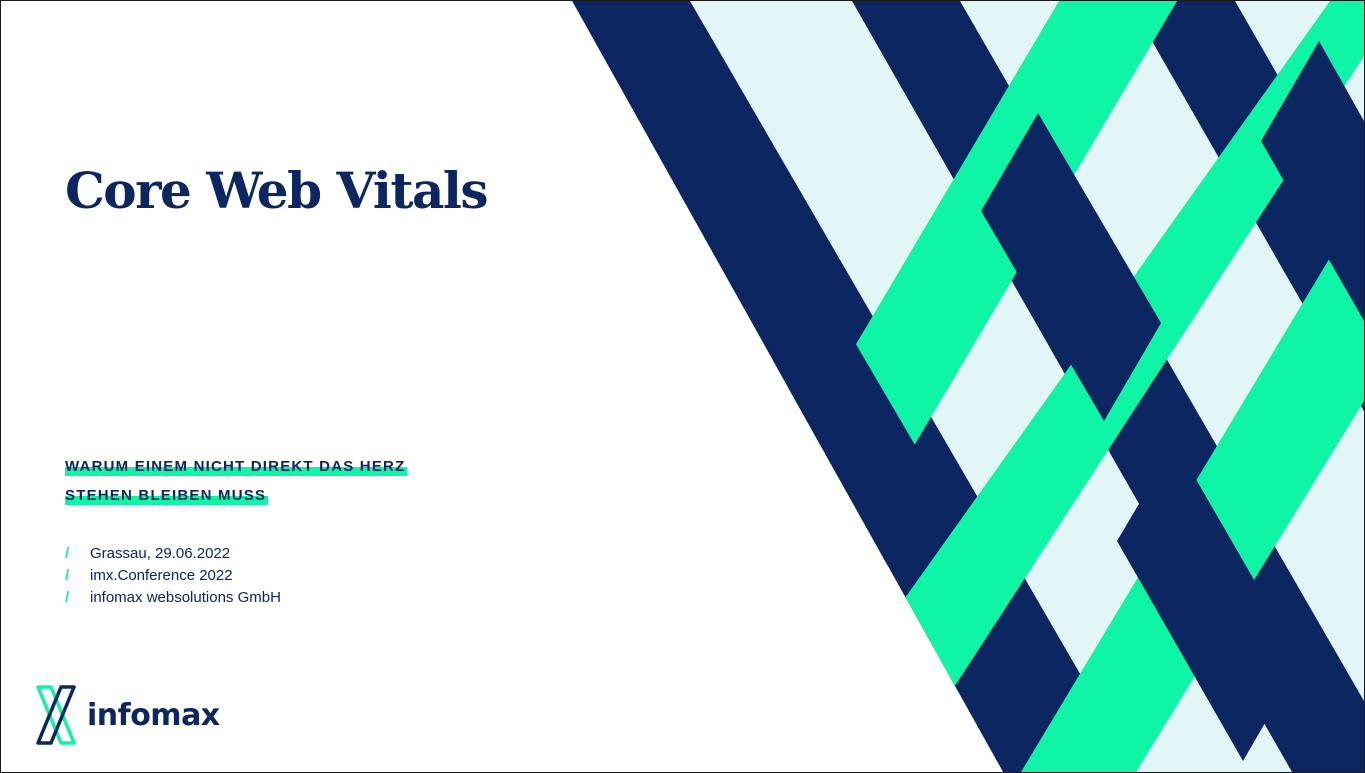  I want to click on infomax-logo: infomax, so click(127, 715).